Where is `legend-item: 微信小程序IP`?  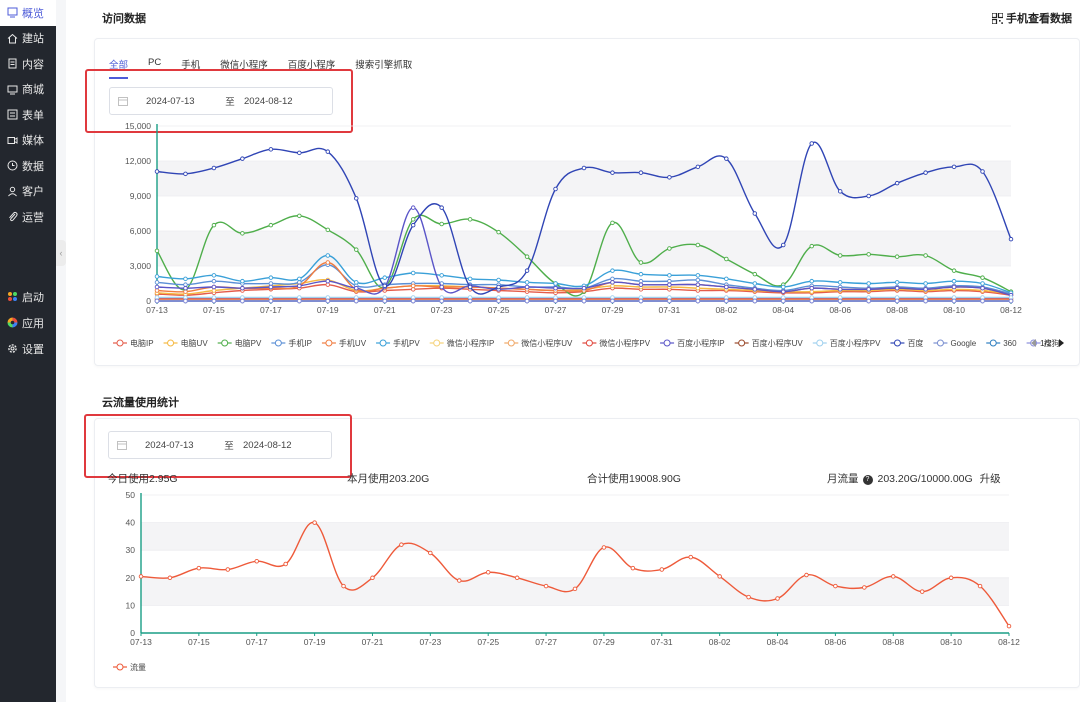 legend-item: 微信小程序IP is located at coordinates (462, 343).